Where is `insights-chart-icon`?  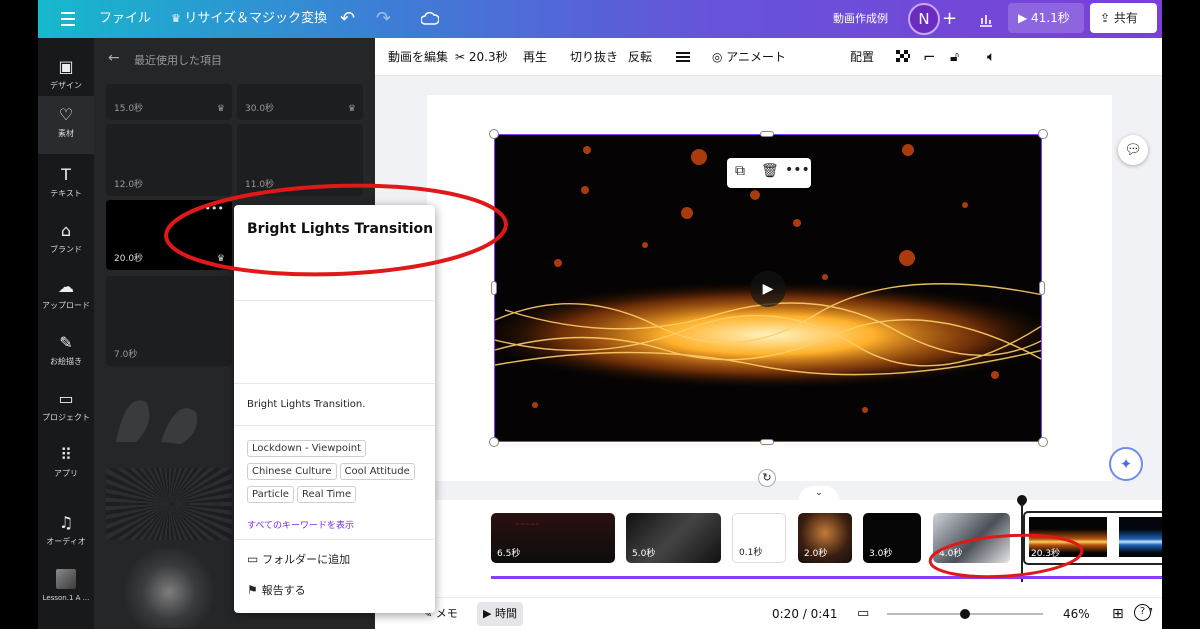 insights-chart-icon is located at coordinates (986, 19).